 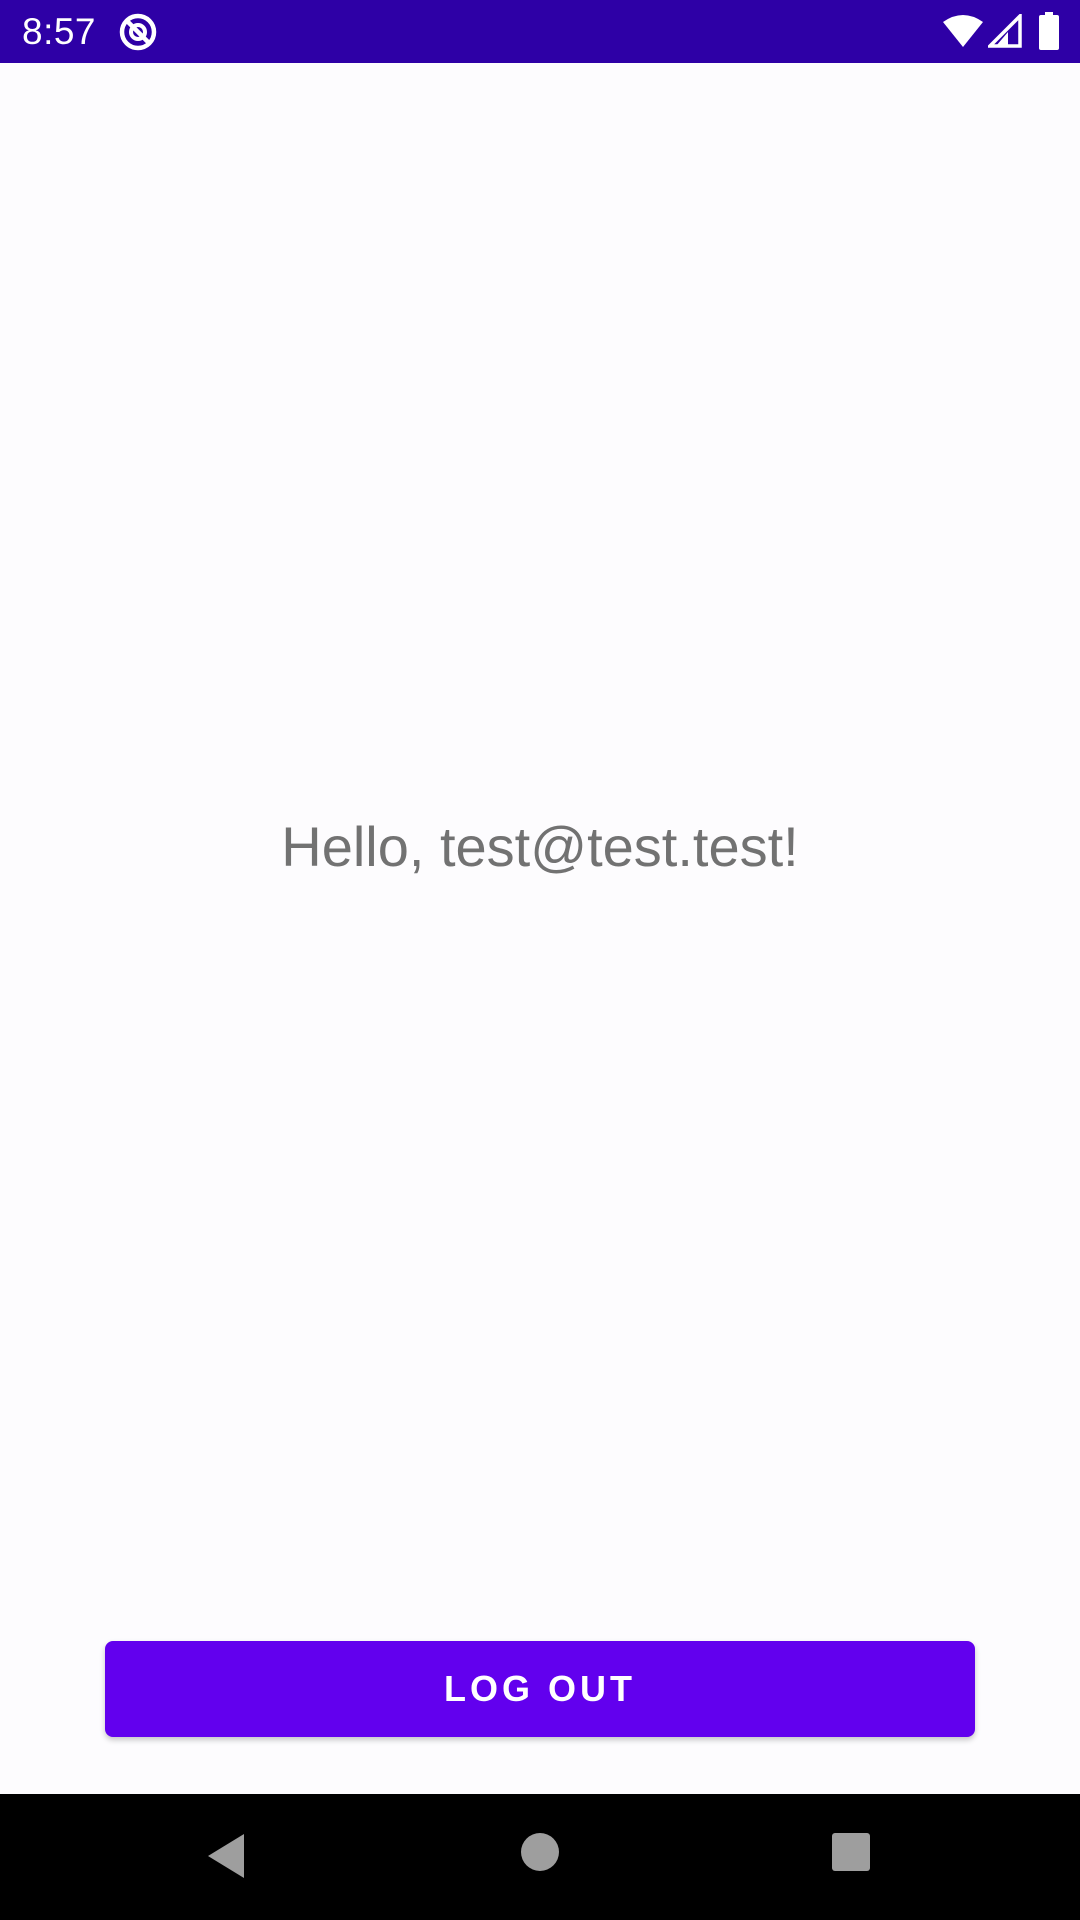 What do you see at coordinates (59, 31) in the screenshot?
I see `status-time: 8:57` at bounding box center [59, 31].